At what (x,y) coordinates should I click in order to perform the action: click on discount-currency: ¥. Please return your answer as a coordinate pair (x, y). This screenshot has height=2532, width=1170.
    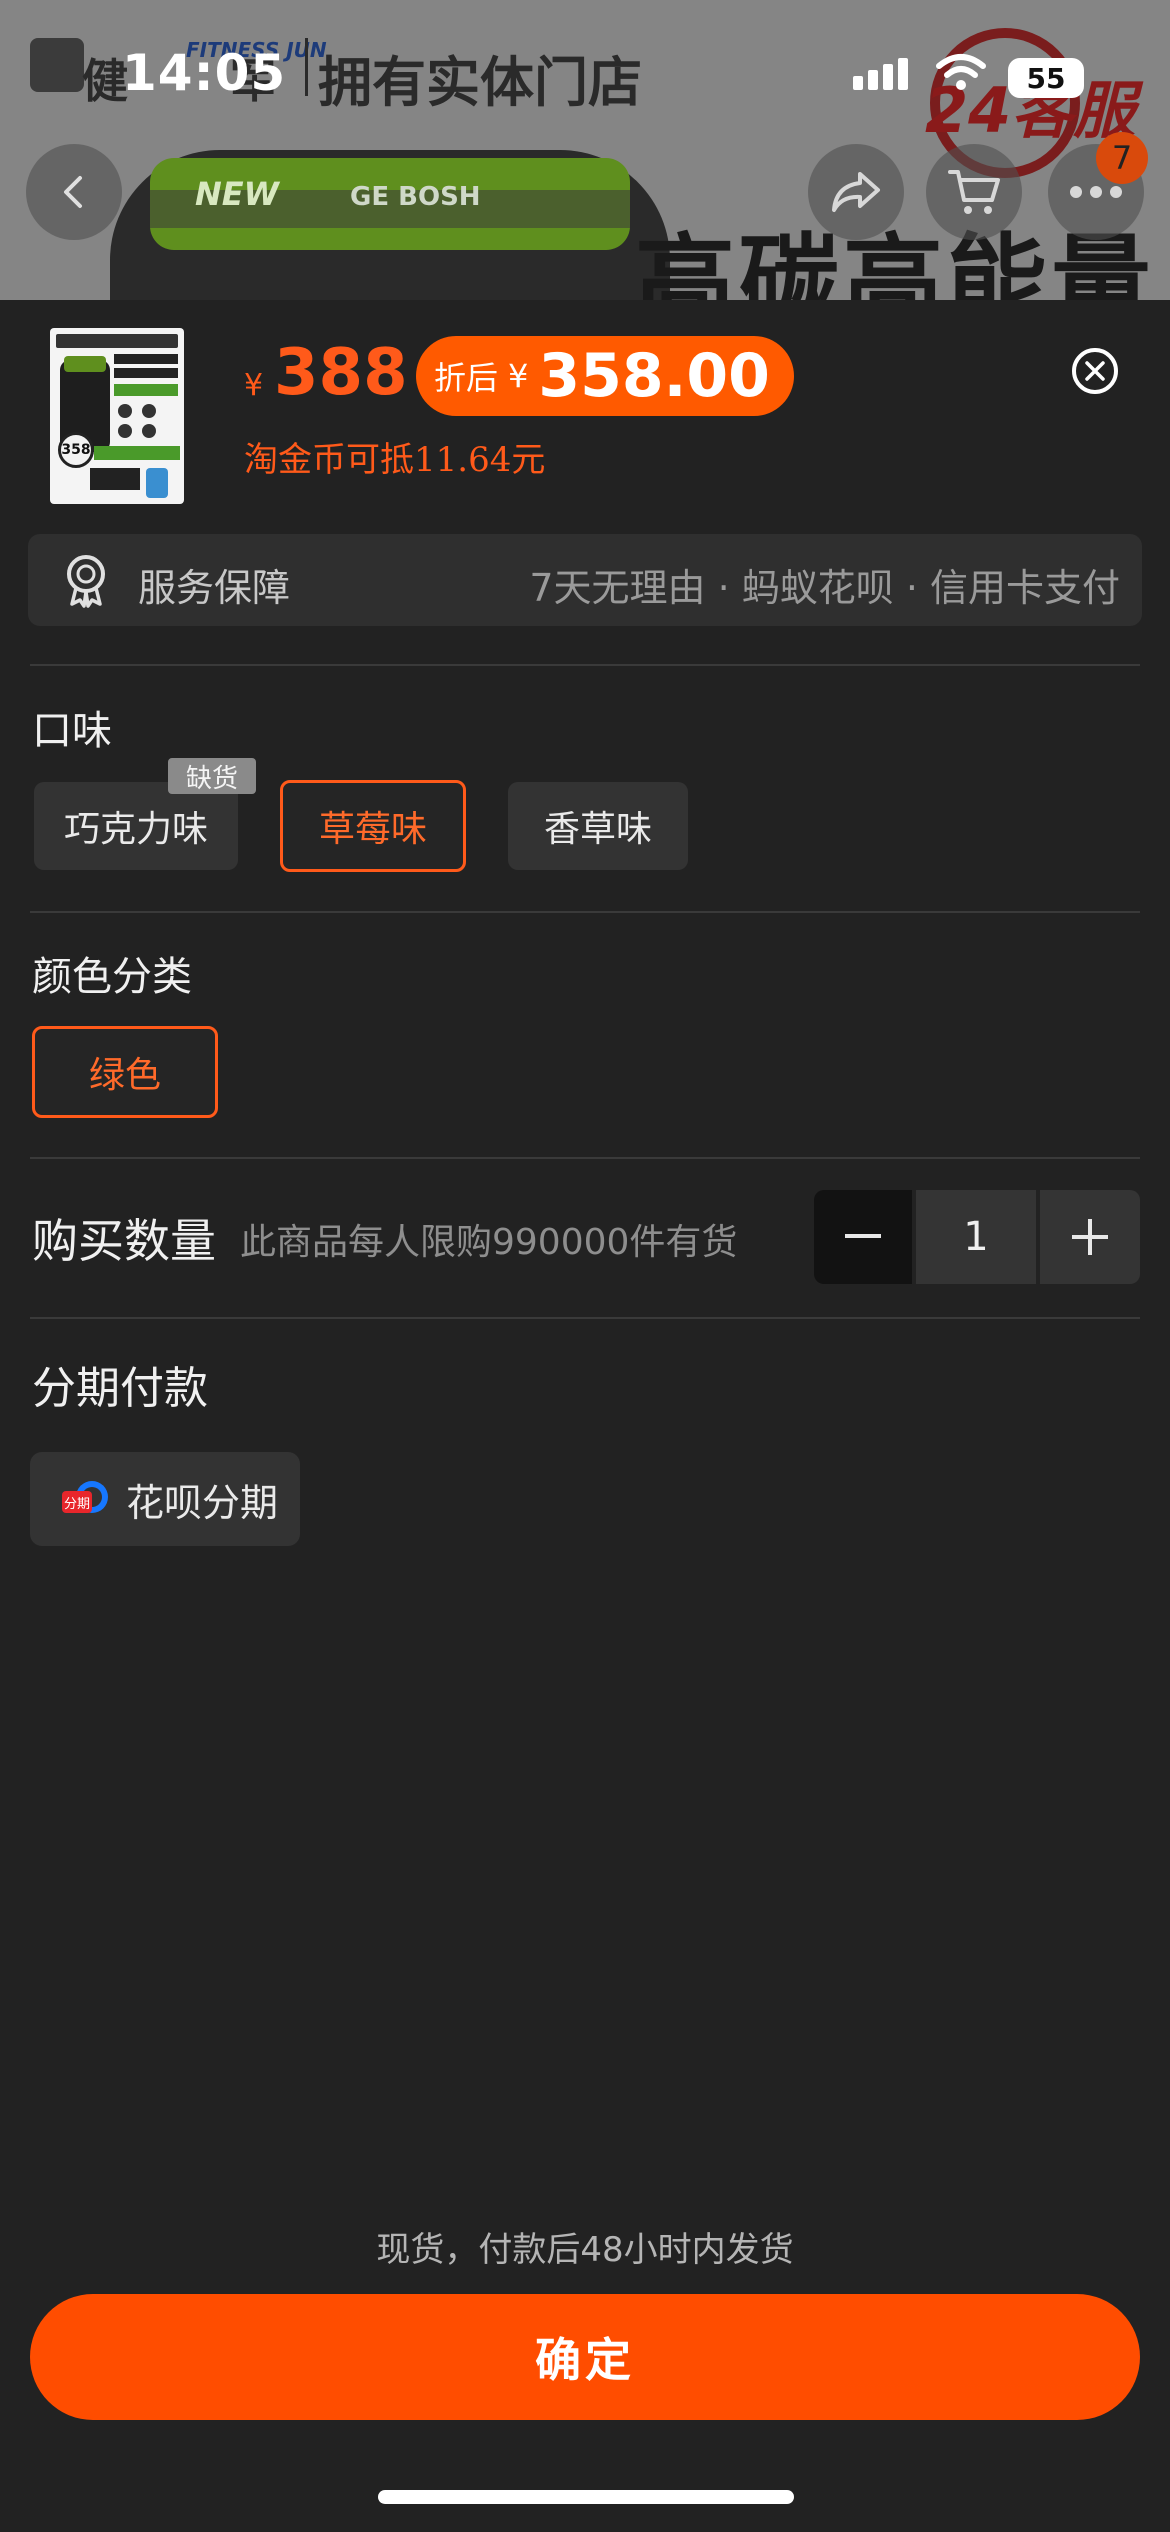
    Looking at the image, I should click on (518, 376).